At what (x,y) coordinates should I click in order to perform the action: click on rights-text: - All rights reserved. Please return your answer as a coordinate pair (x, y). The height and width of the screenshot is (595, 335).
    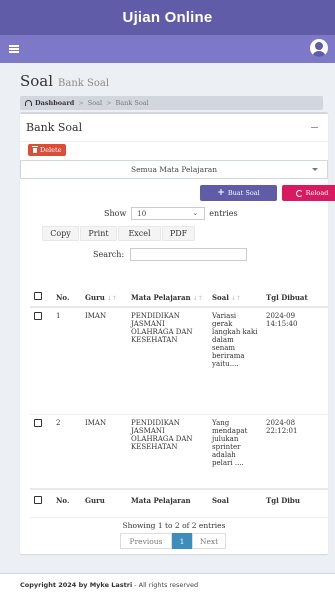
    Looking at the image, I should click on (165, 585).